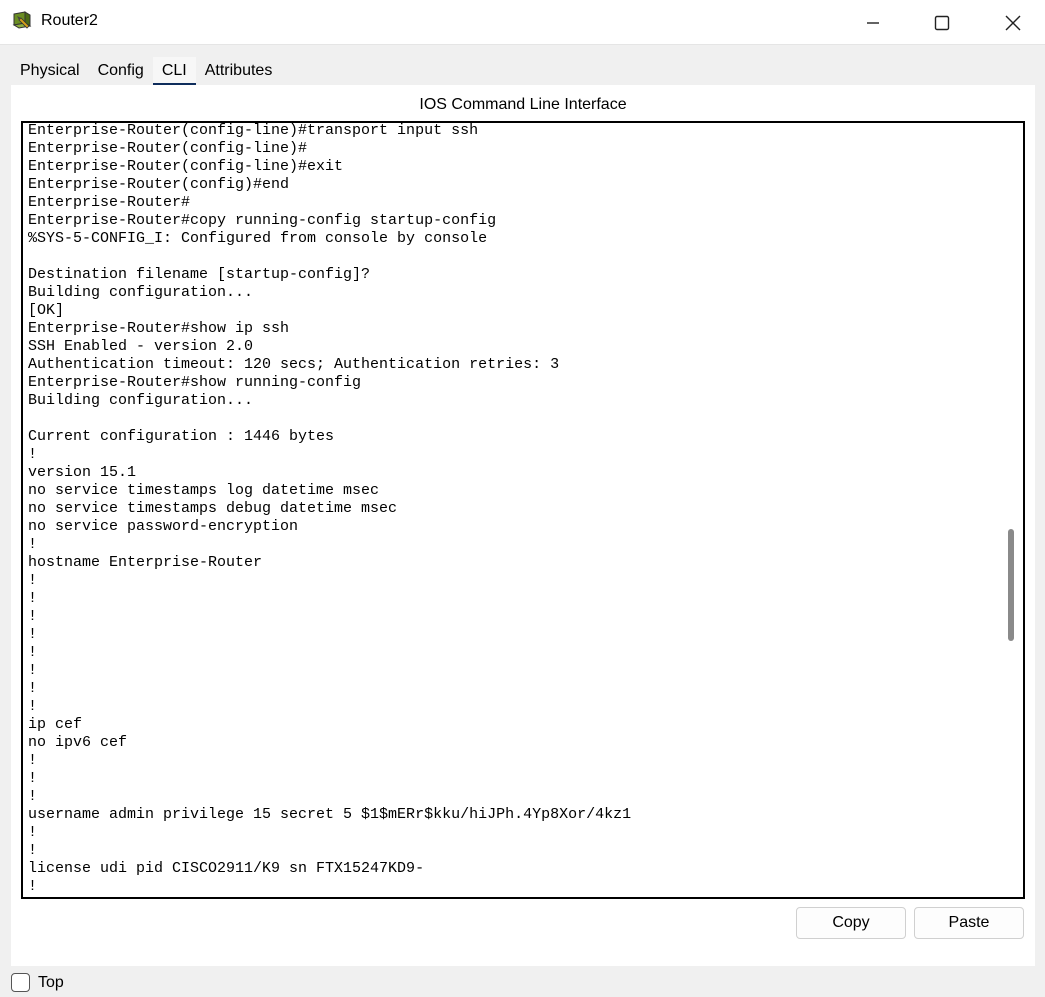 The image size is (1045, 997). I want to click on terminal-line: [OK], so click(46, 310).